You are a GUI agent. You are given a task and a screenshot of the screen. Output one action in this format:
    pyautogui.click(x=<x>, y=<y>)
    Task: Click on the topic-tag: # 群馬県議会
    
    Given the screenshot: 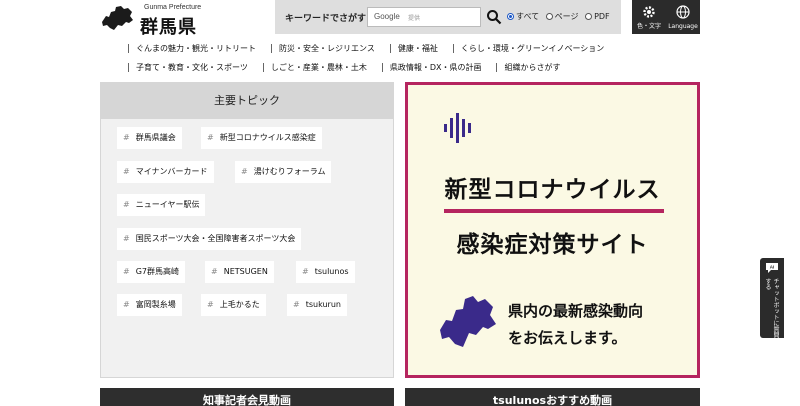 What is the action you would take?
    pyautogui.click(x=149, y=138)
    